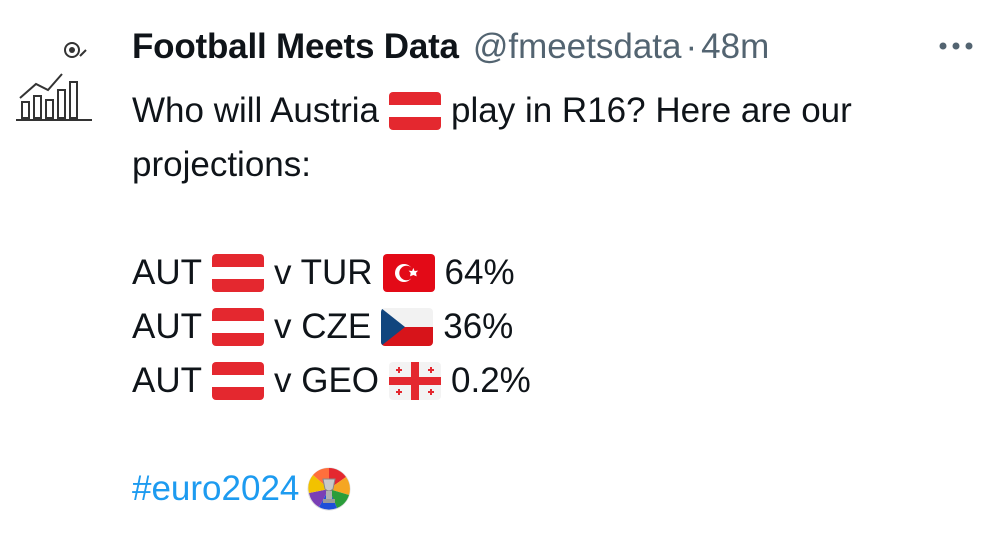 This screenshot has height=539, width=1000. Describe the element at coordinates (407, 327) in the screenshot. I see `czechia-flag-icon` at that location.